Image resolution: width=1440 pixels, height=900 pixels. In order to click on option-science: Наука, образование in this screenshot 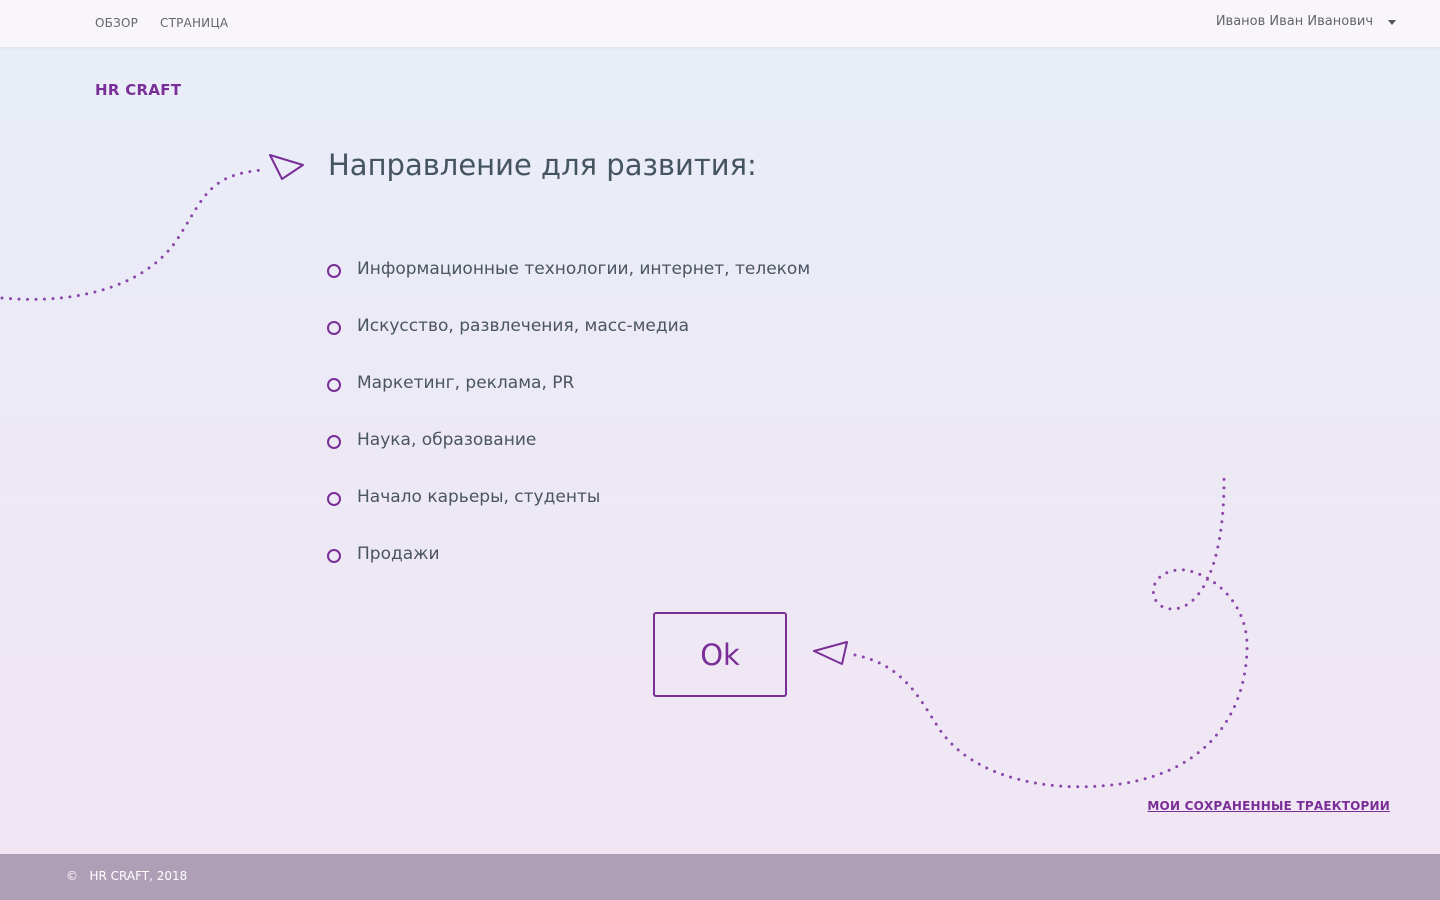, I will do `click(568, 439)`.